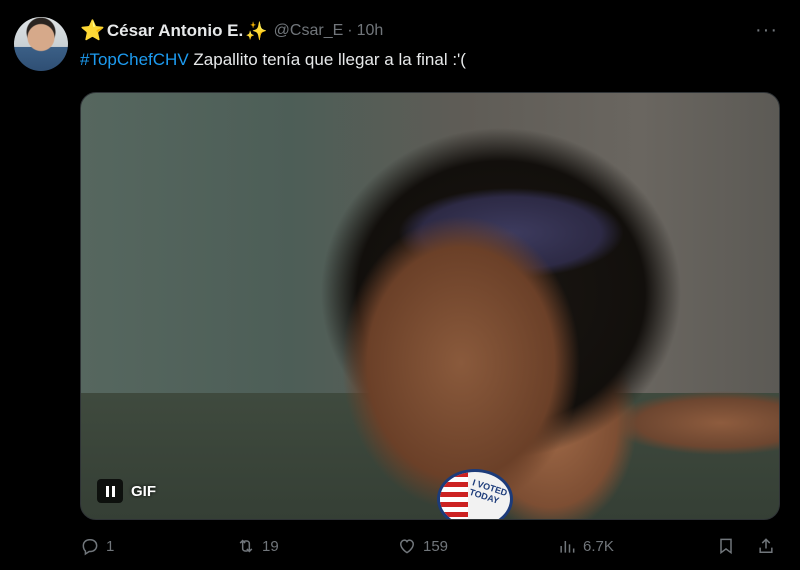 Image resolution: width=800 pixels, height=570 pixels. Describe the element at coordinates (246, 546) in the screenshot. I see `retweet-icon` at that location.